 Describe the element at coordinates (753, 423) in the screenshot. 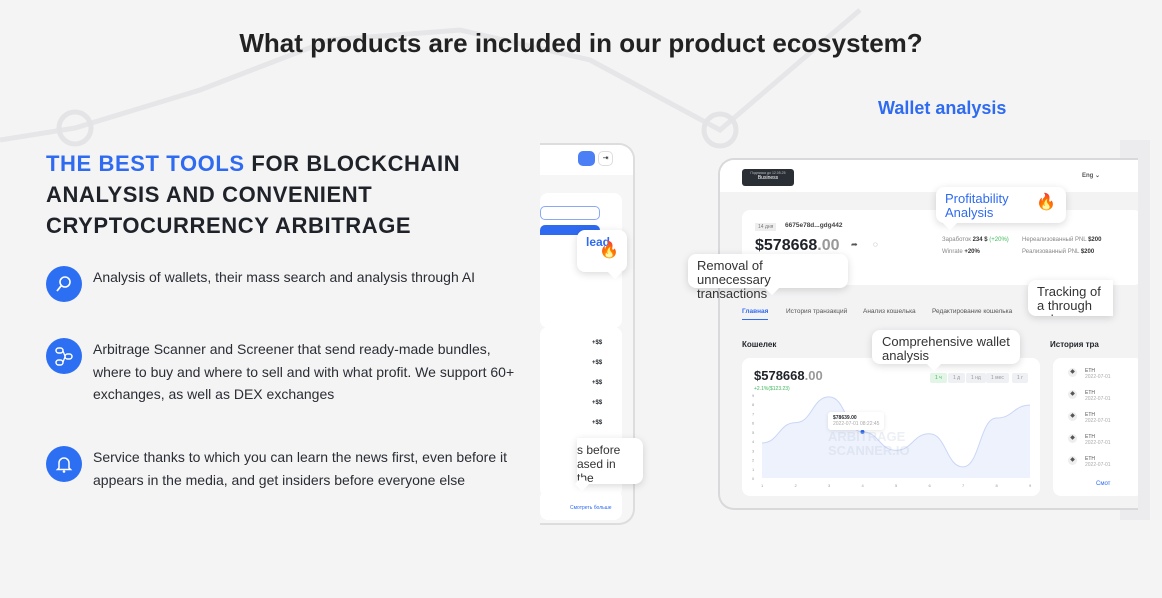

I see `y-tick-label: 6` at that location.